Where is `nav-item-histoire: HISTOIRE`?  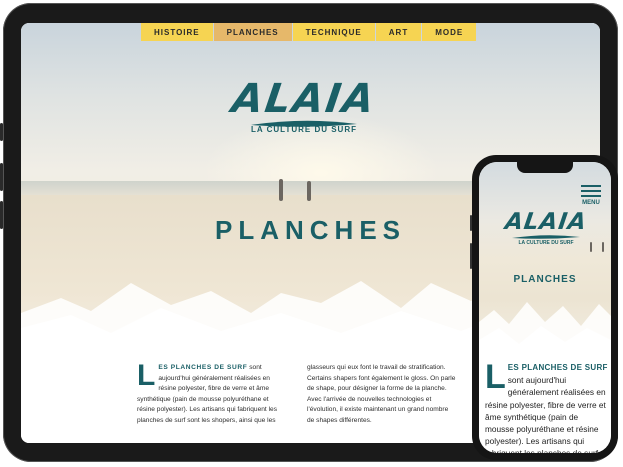 nav-item-histoire: HISTOIRE is located at coordinates (177, 32).